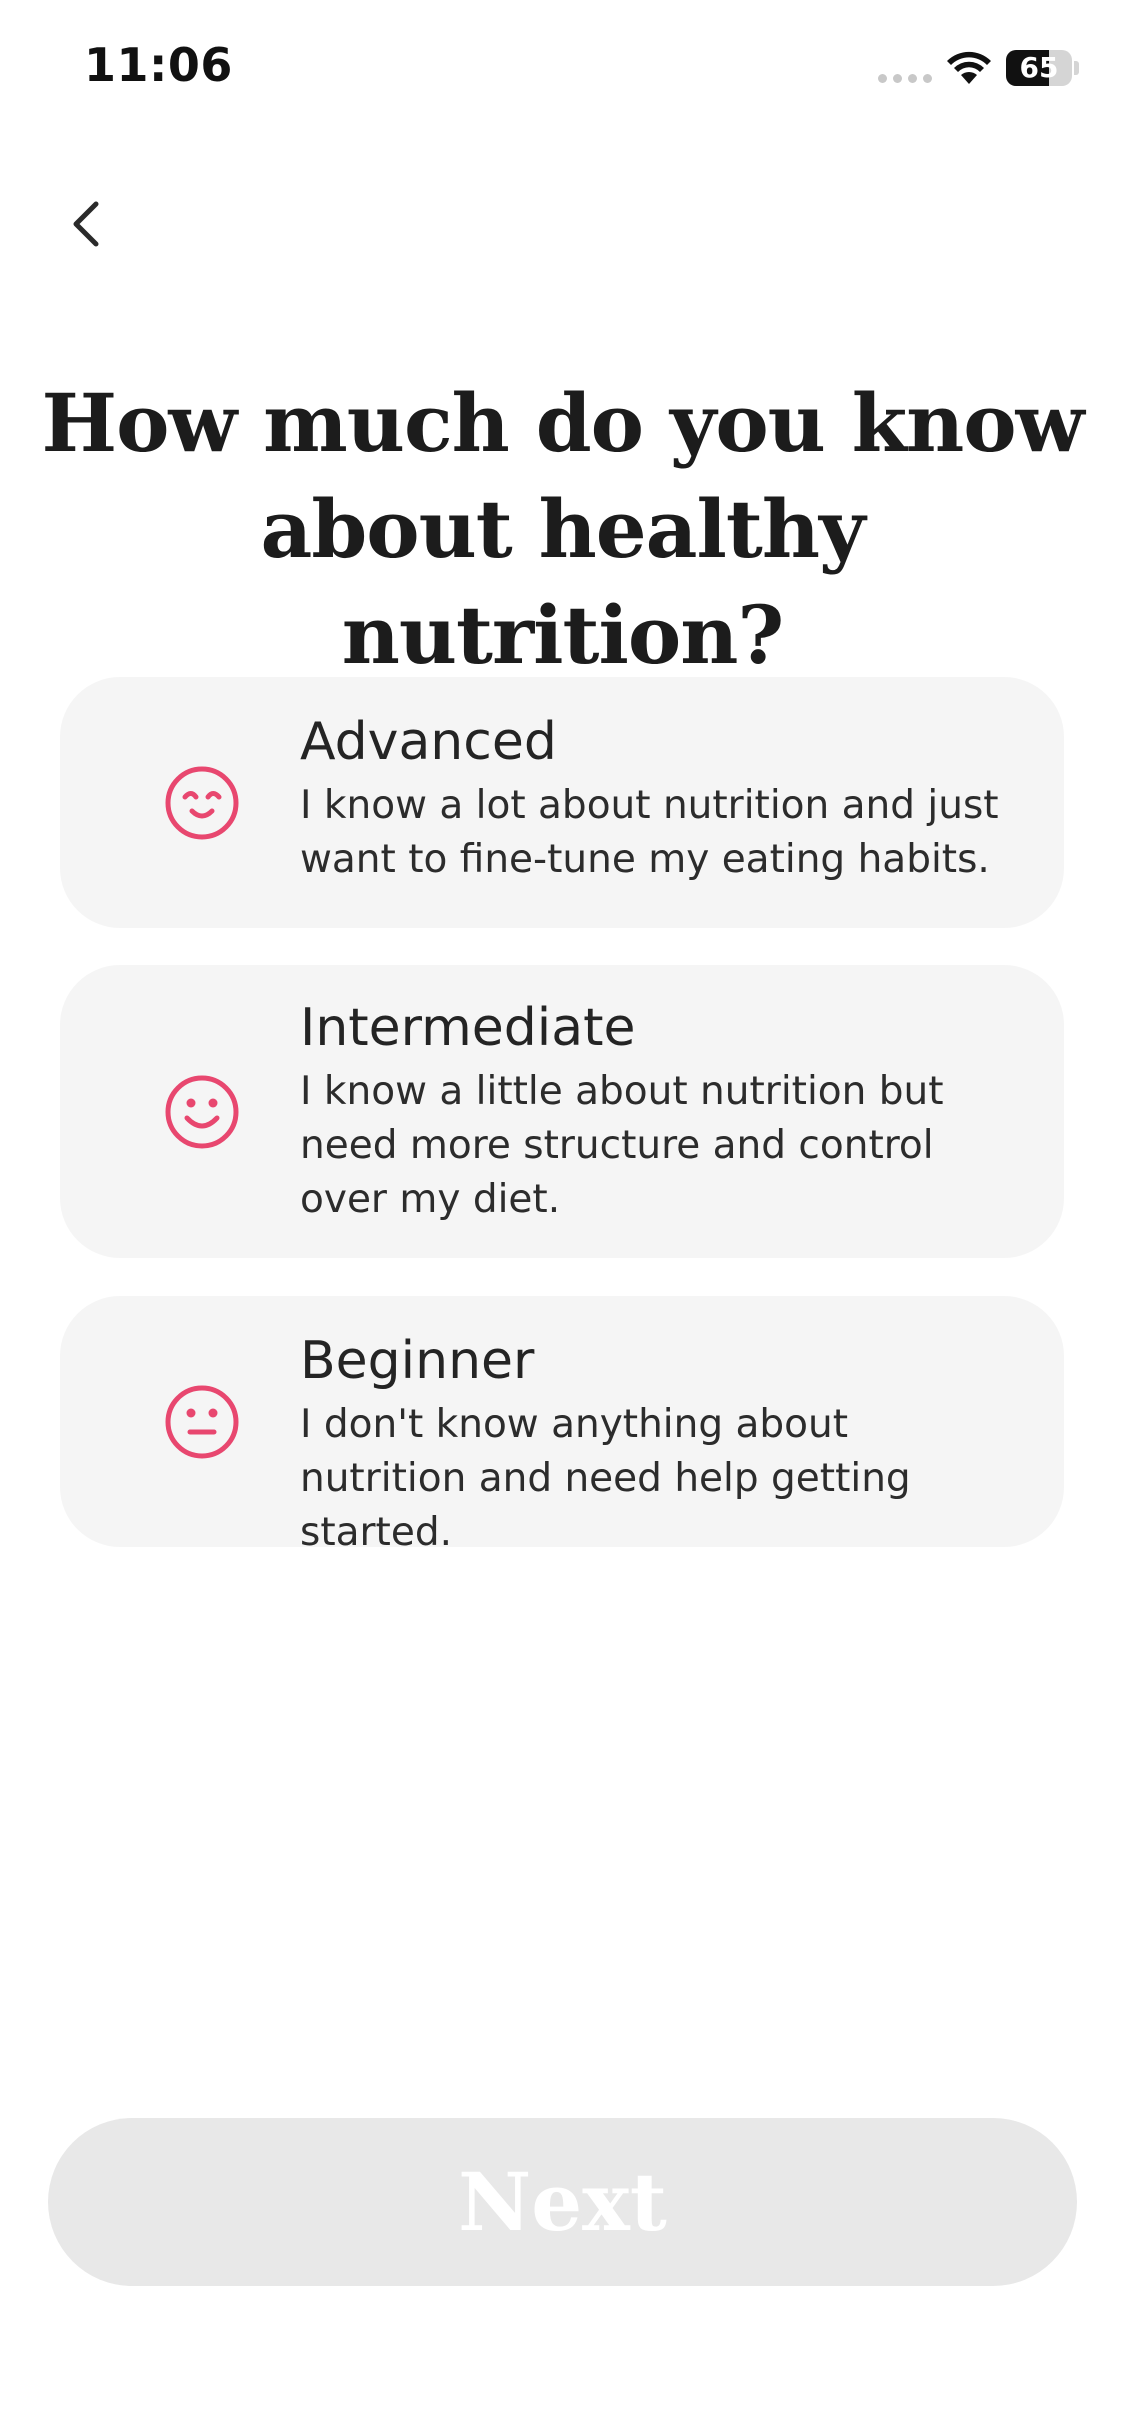 Image resolution: width=1125 pixels, height=2436 pixels. I want to click on next-button: Next, so click(562, 2202).